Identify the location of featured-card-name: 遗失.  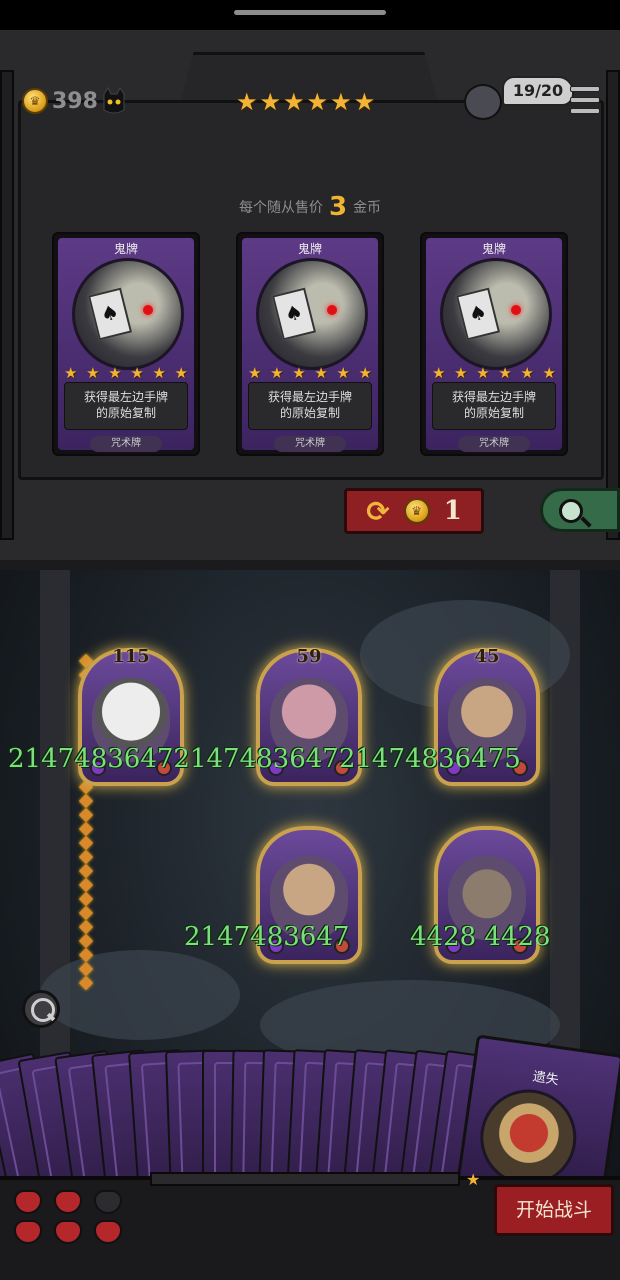
(545, 1079).